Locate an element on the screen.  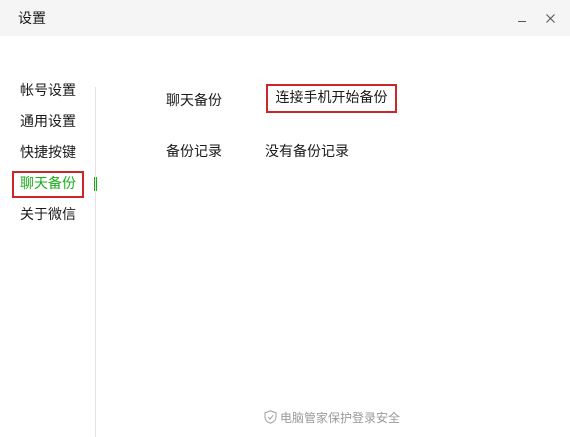
sidebar-divider is located at coordinates (95, 262).